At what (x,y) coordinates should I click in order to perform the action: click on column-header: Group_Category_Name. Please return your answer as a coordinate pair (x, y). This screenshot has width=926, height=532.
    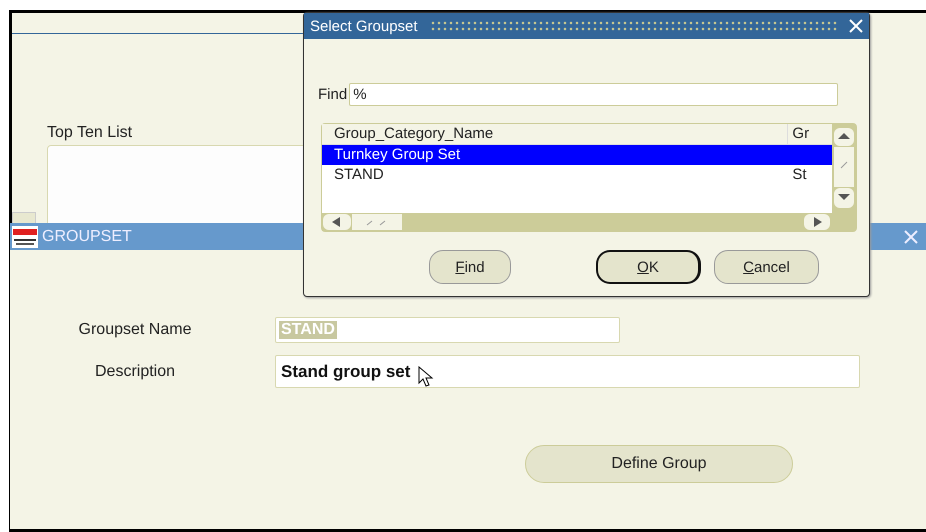
    Looking at the image, I should click on (555, 134).